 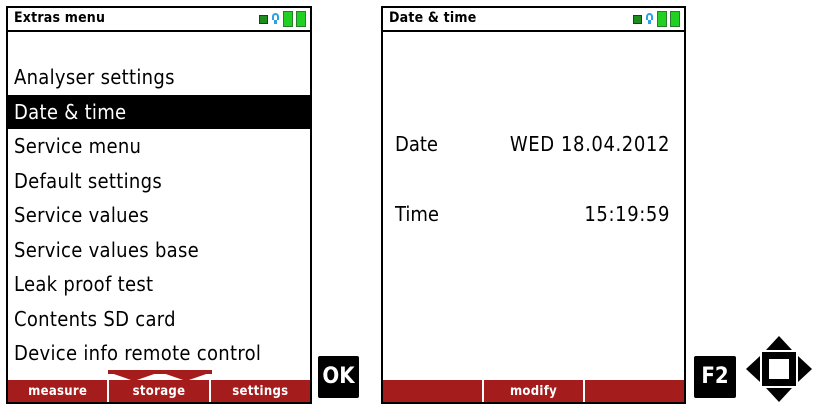 What do you see at coordinates (159, 284) in the screenshot?
I see `menu-item-leak-proof-test: Leak proof test` at bounding box center [159, 284].